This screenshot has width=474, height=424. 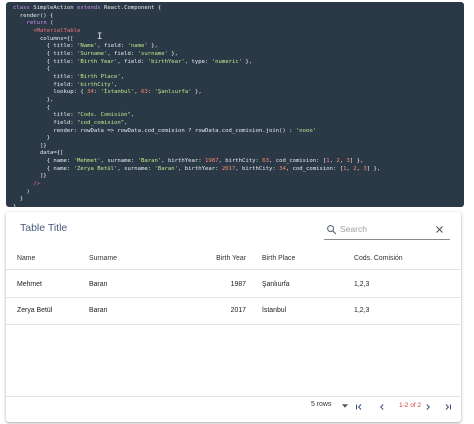 I want to click on cell-birth-year: 2017, so click(x=238, y=310).